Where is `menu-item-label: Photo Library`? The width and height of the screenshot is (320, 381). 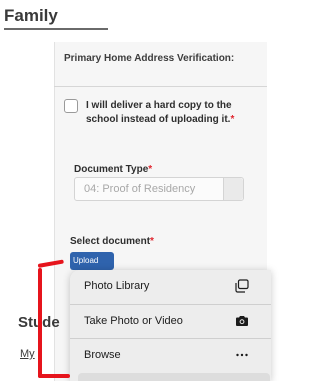 menu-item-label: Photo Library is located at coordinates (117, 286).